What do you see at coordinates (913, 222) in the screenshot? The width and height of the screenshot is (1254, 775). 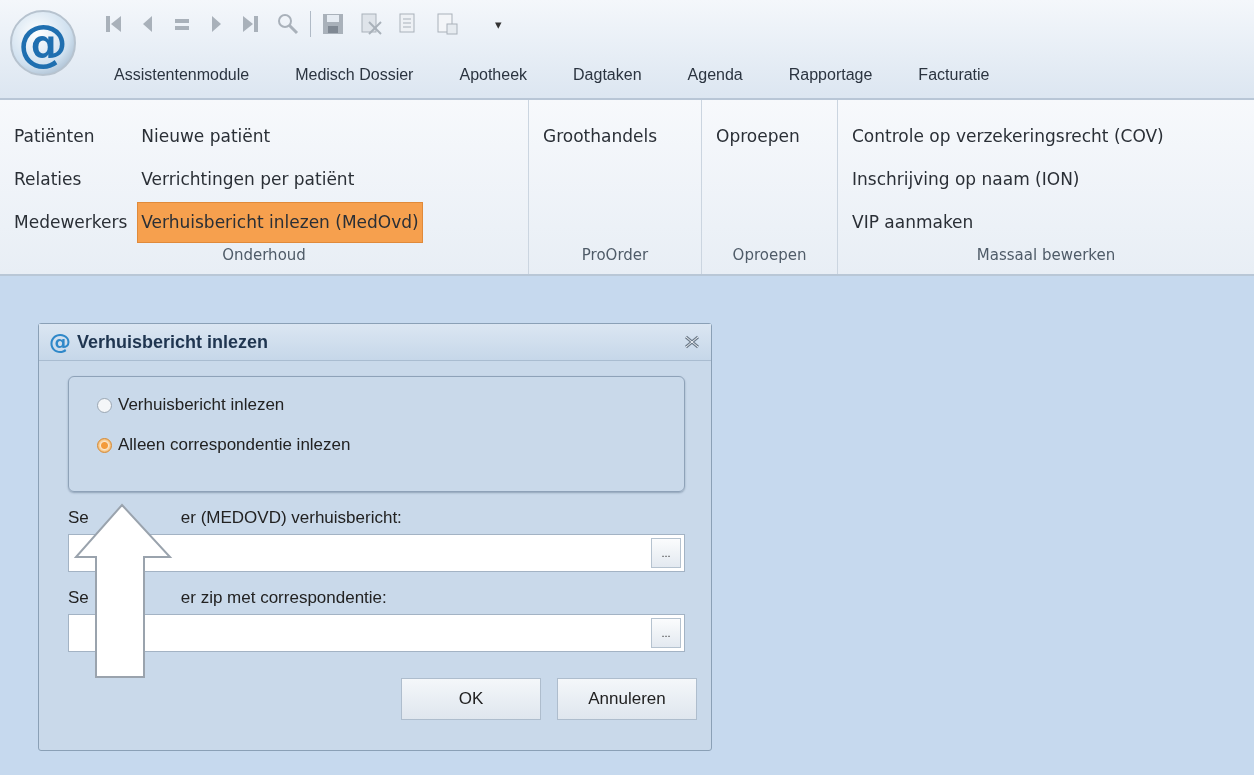 I see `ribbon-item: VIP aanmaken` at bounding box center [913, 222].